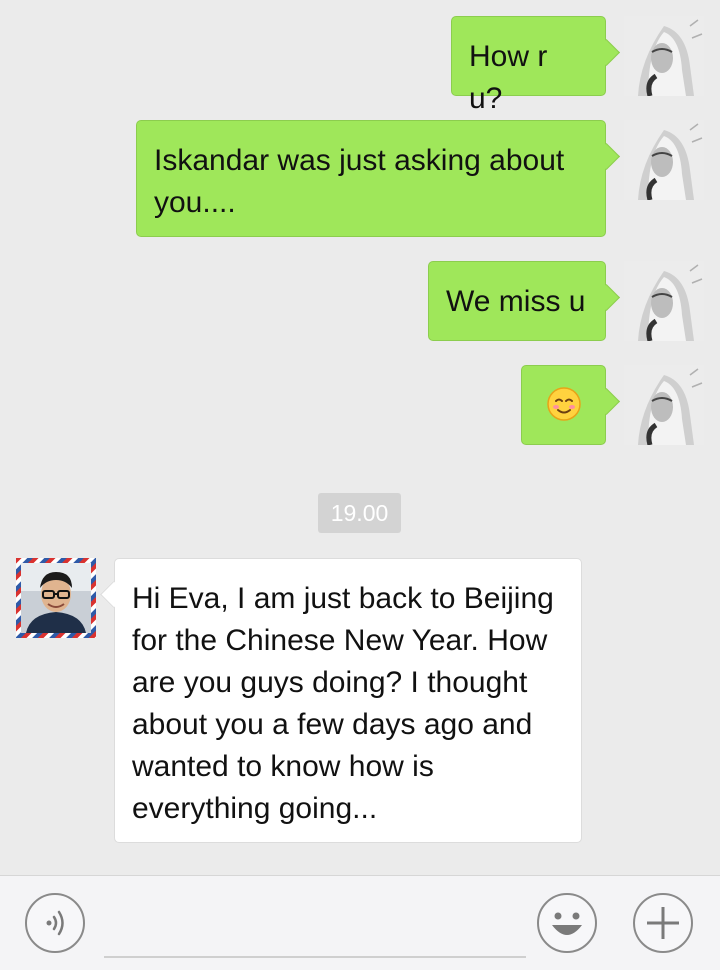 The height and width of the screenshot is (970, 720). I want to click on outgoing-message: We miss u, so click(566, 301).